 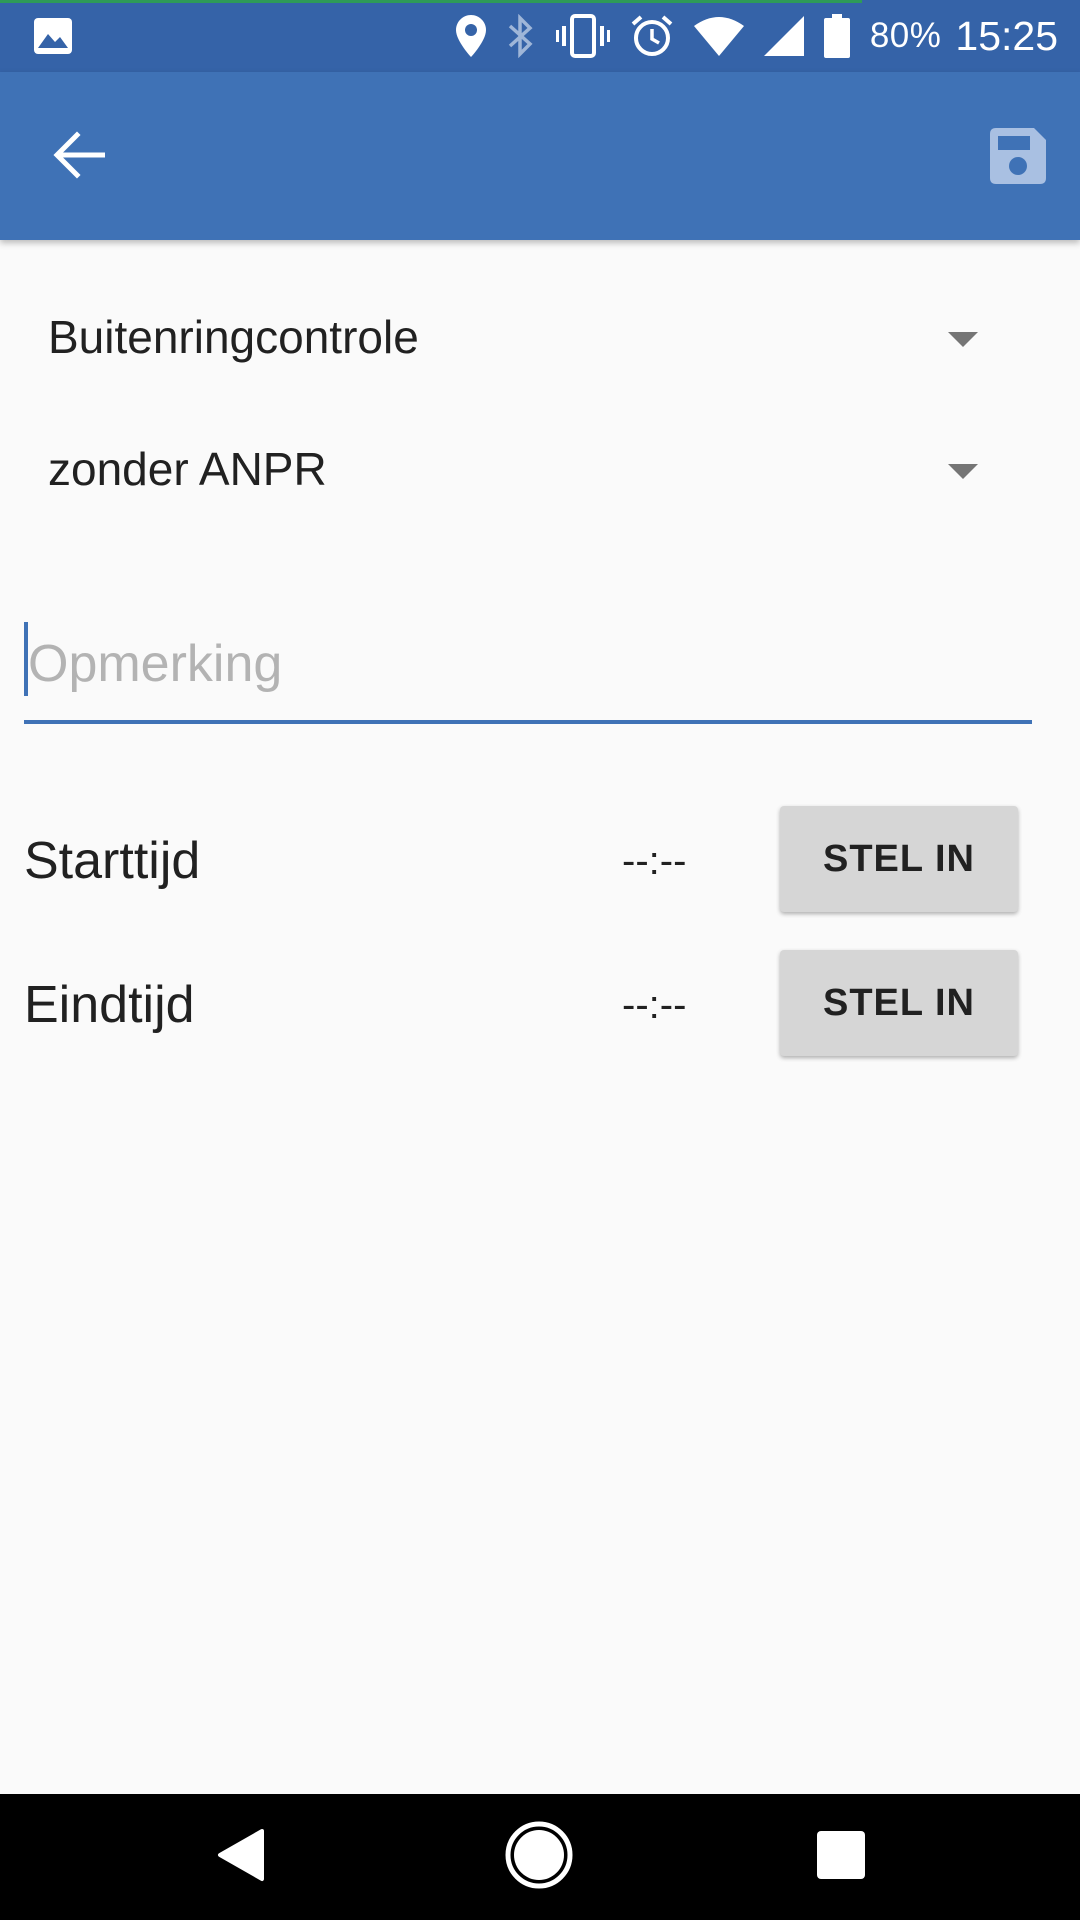 What do you see at coordinates (582, 36) in the screenshot?
I see `vibrate-icon` at bounding box center [582, 36].